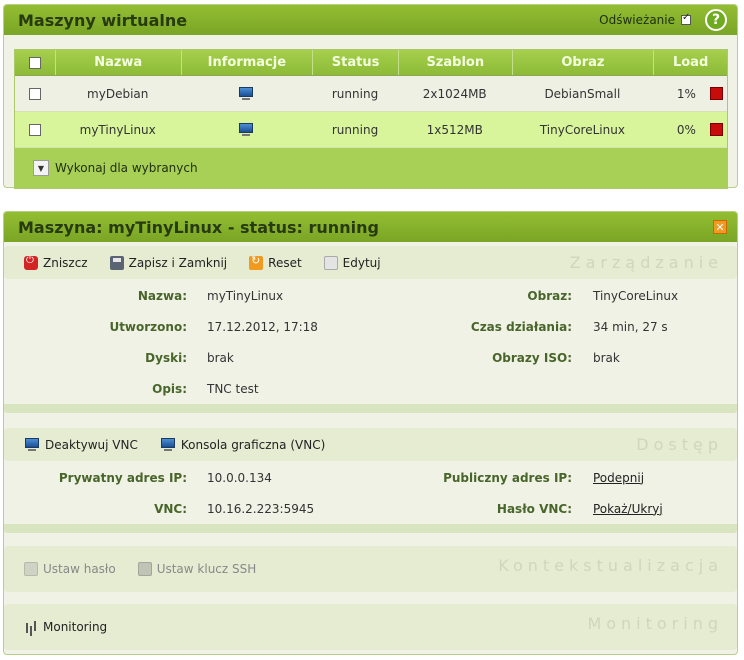  I want to click on vnc-label: VNC:, so click(170, 508).